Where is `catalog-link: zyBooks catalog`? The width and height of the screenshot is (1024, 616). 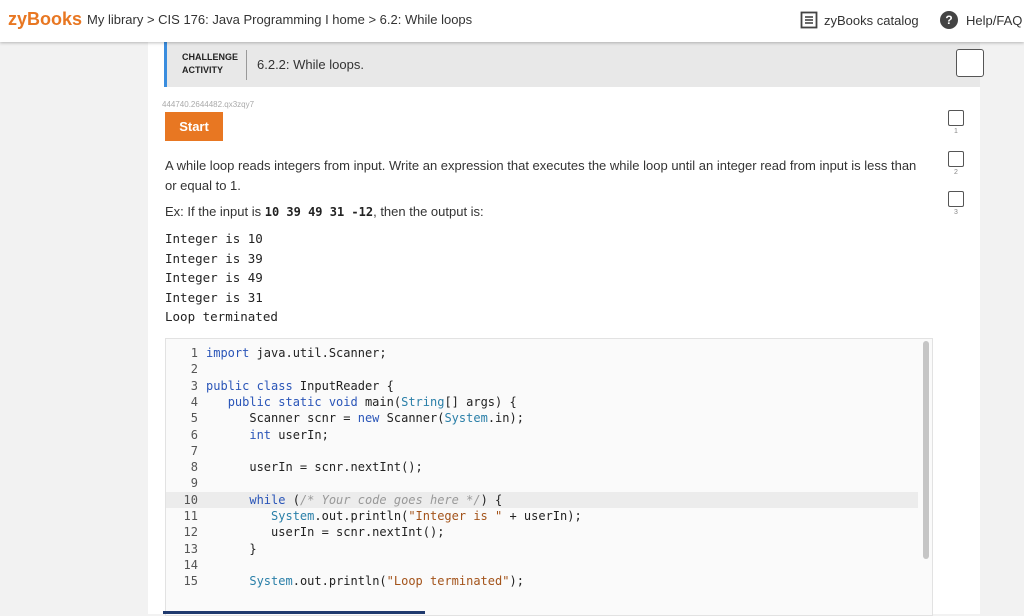
catalog-link: zyBooks catalog is located at coordinates (859, 20).